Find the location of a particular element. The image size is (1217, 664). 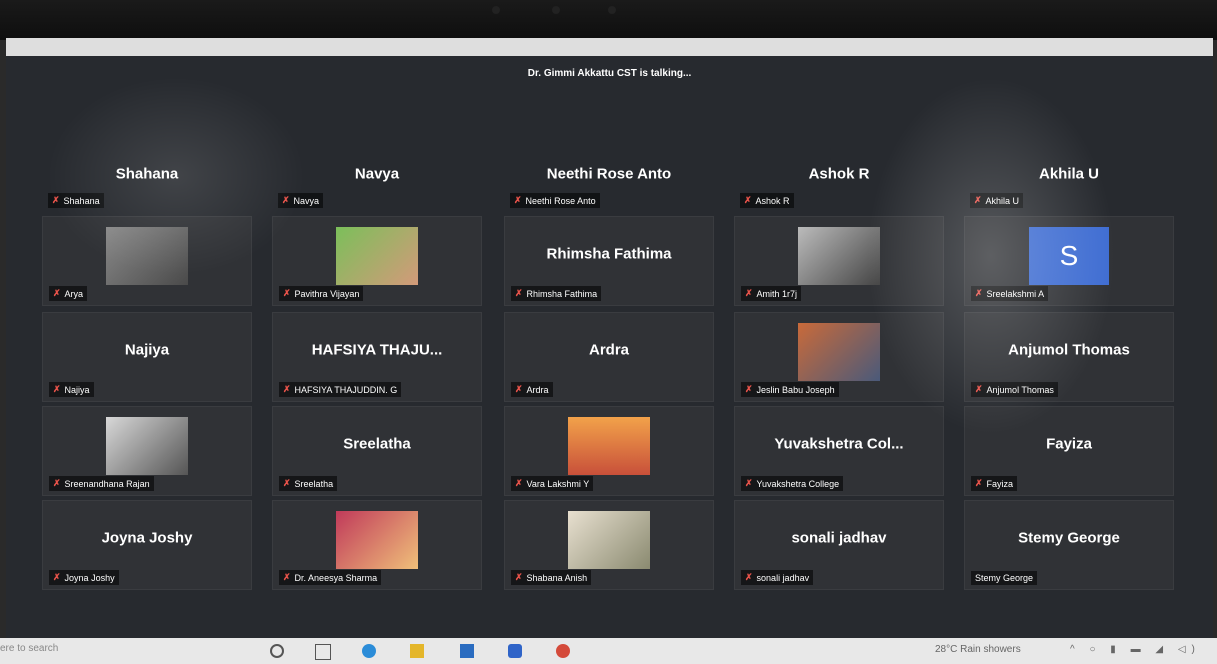

store-icon is located at coordinates (467, 651).